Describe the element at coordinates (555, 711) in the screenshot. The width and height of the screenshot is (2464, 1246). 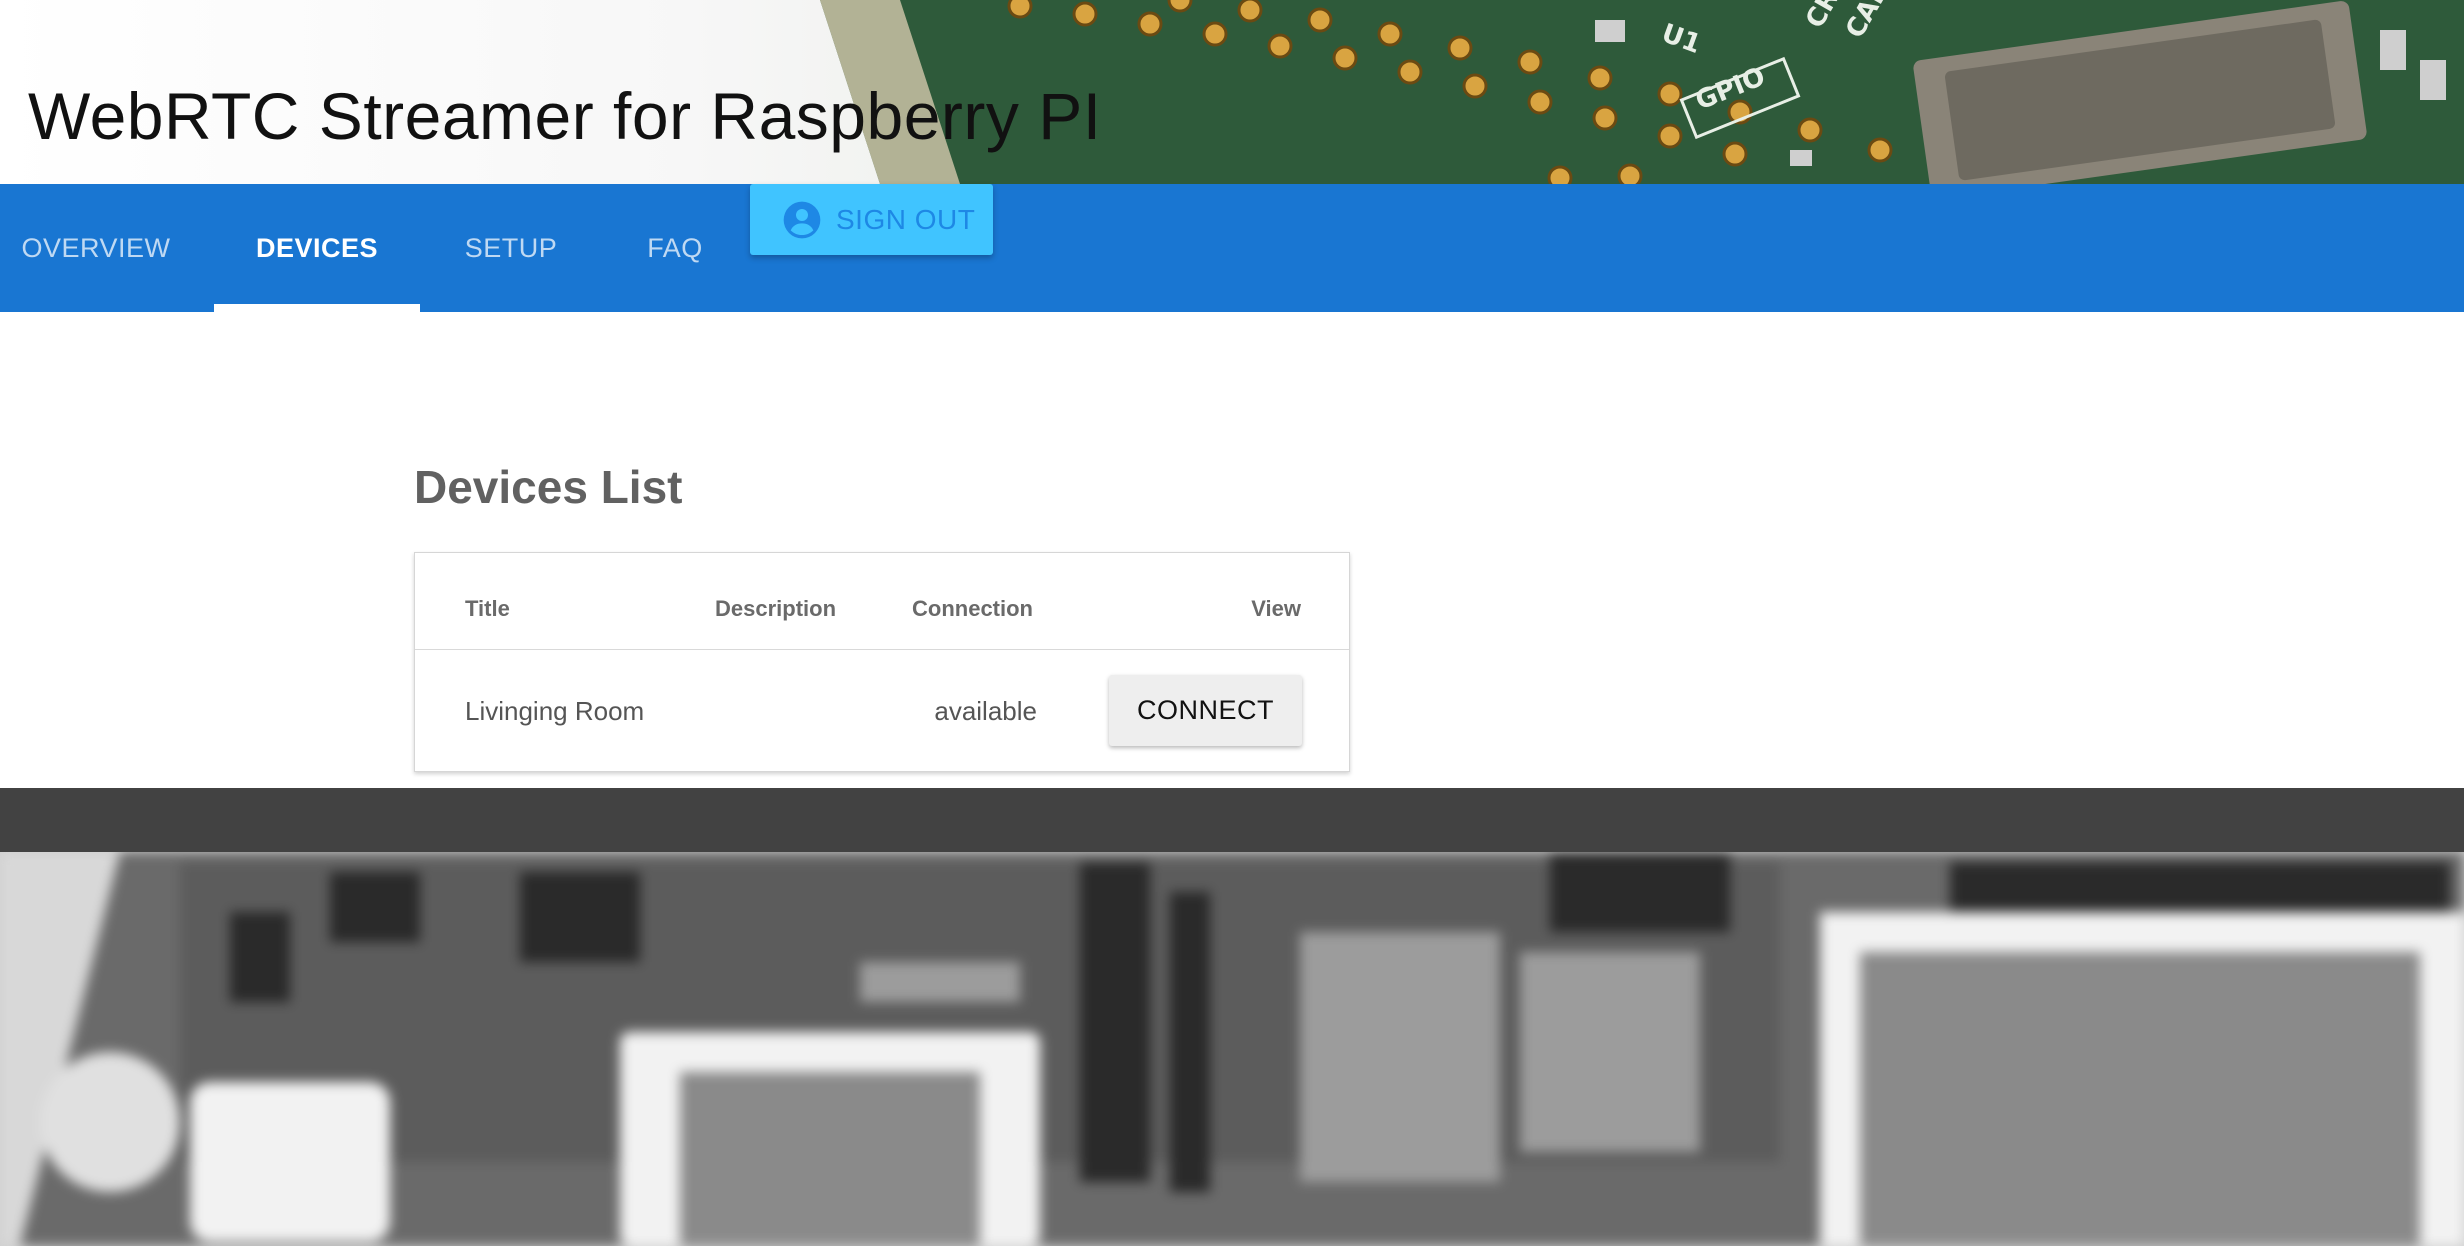
I see `cell-title: Livinging Room` at that location.